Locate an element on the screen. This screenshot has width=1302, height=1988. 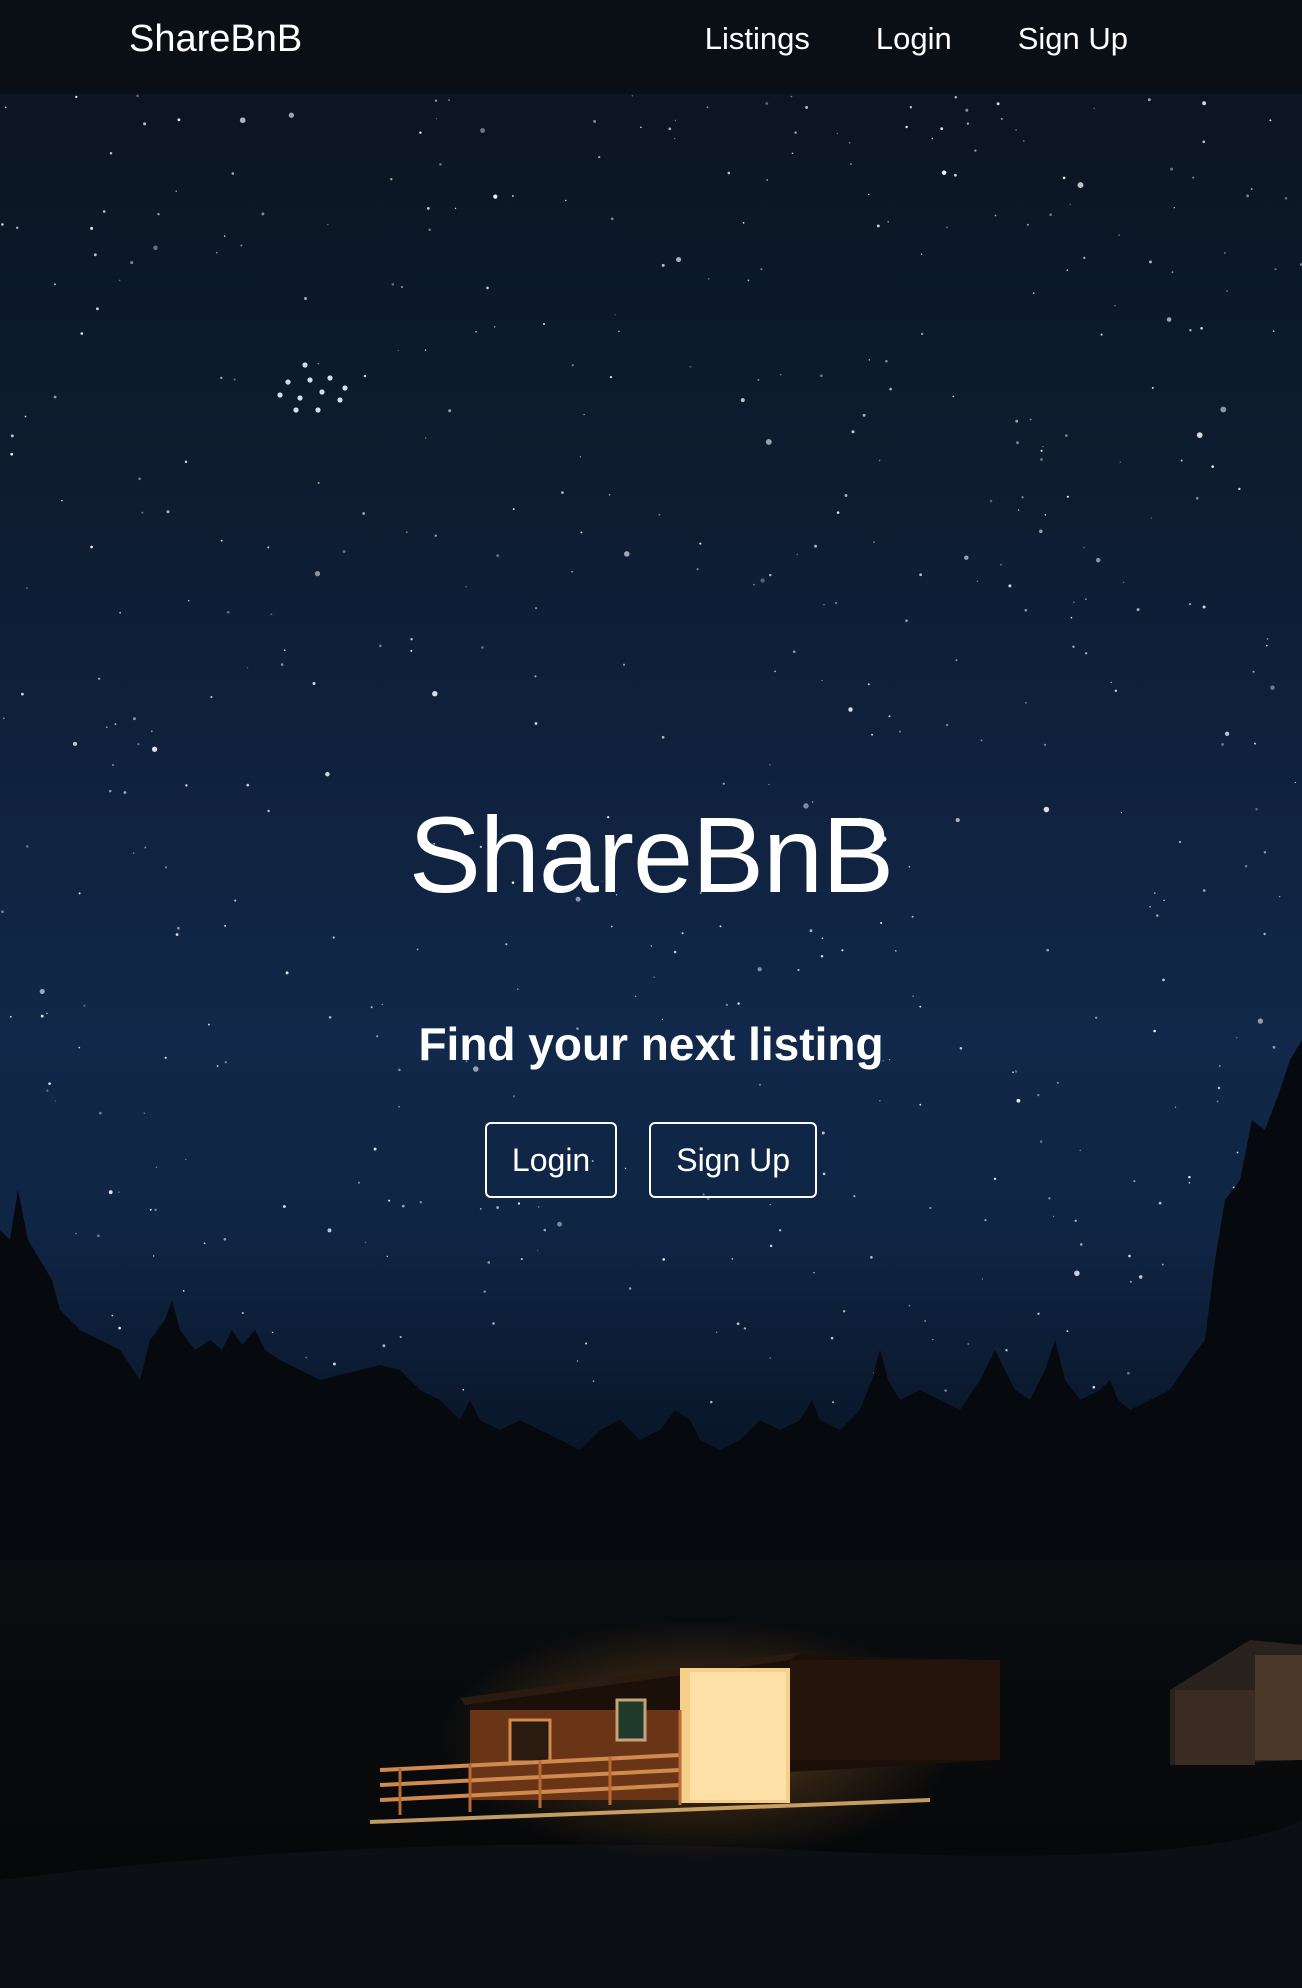
navbar: ShareBnB Listings Login Sign Up is located at coordinates (651, 47).